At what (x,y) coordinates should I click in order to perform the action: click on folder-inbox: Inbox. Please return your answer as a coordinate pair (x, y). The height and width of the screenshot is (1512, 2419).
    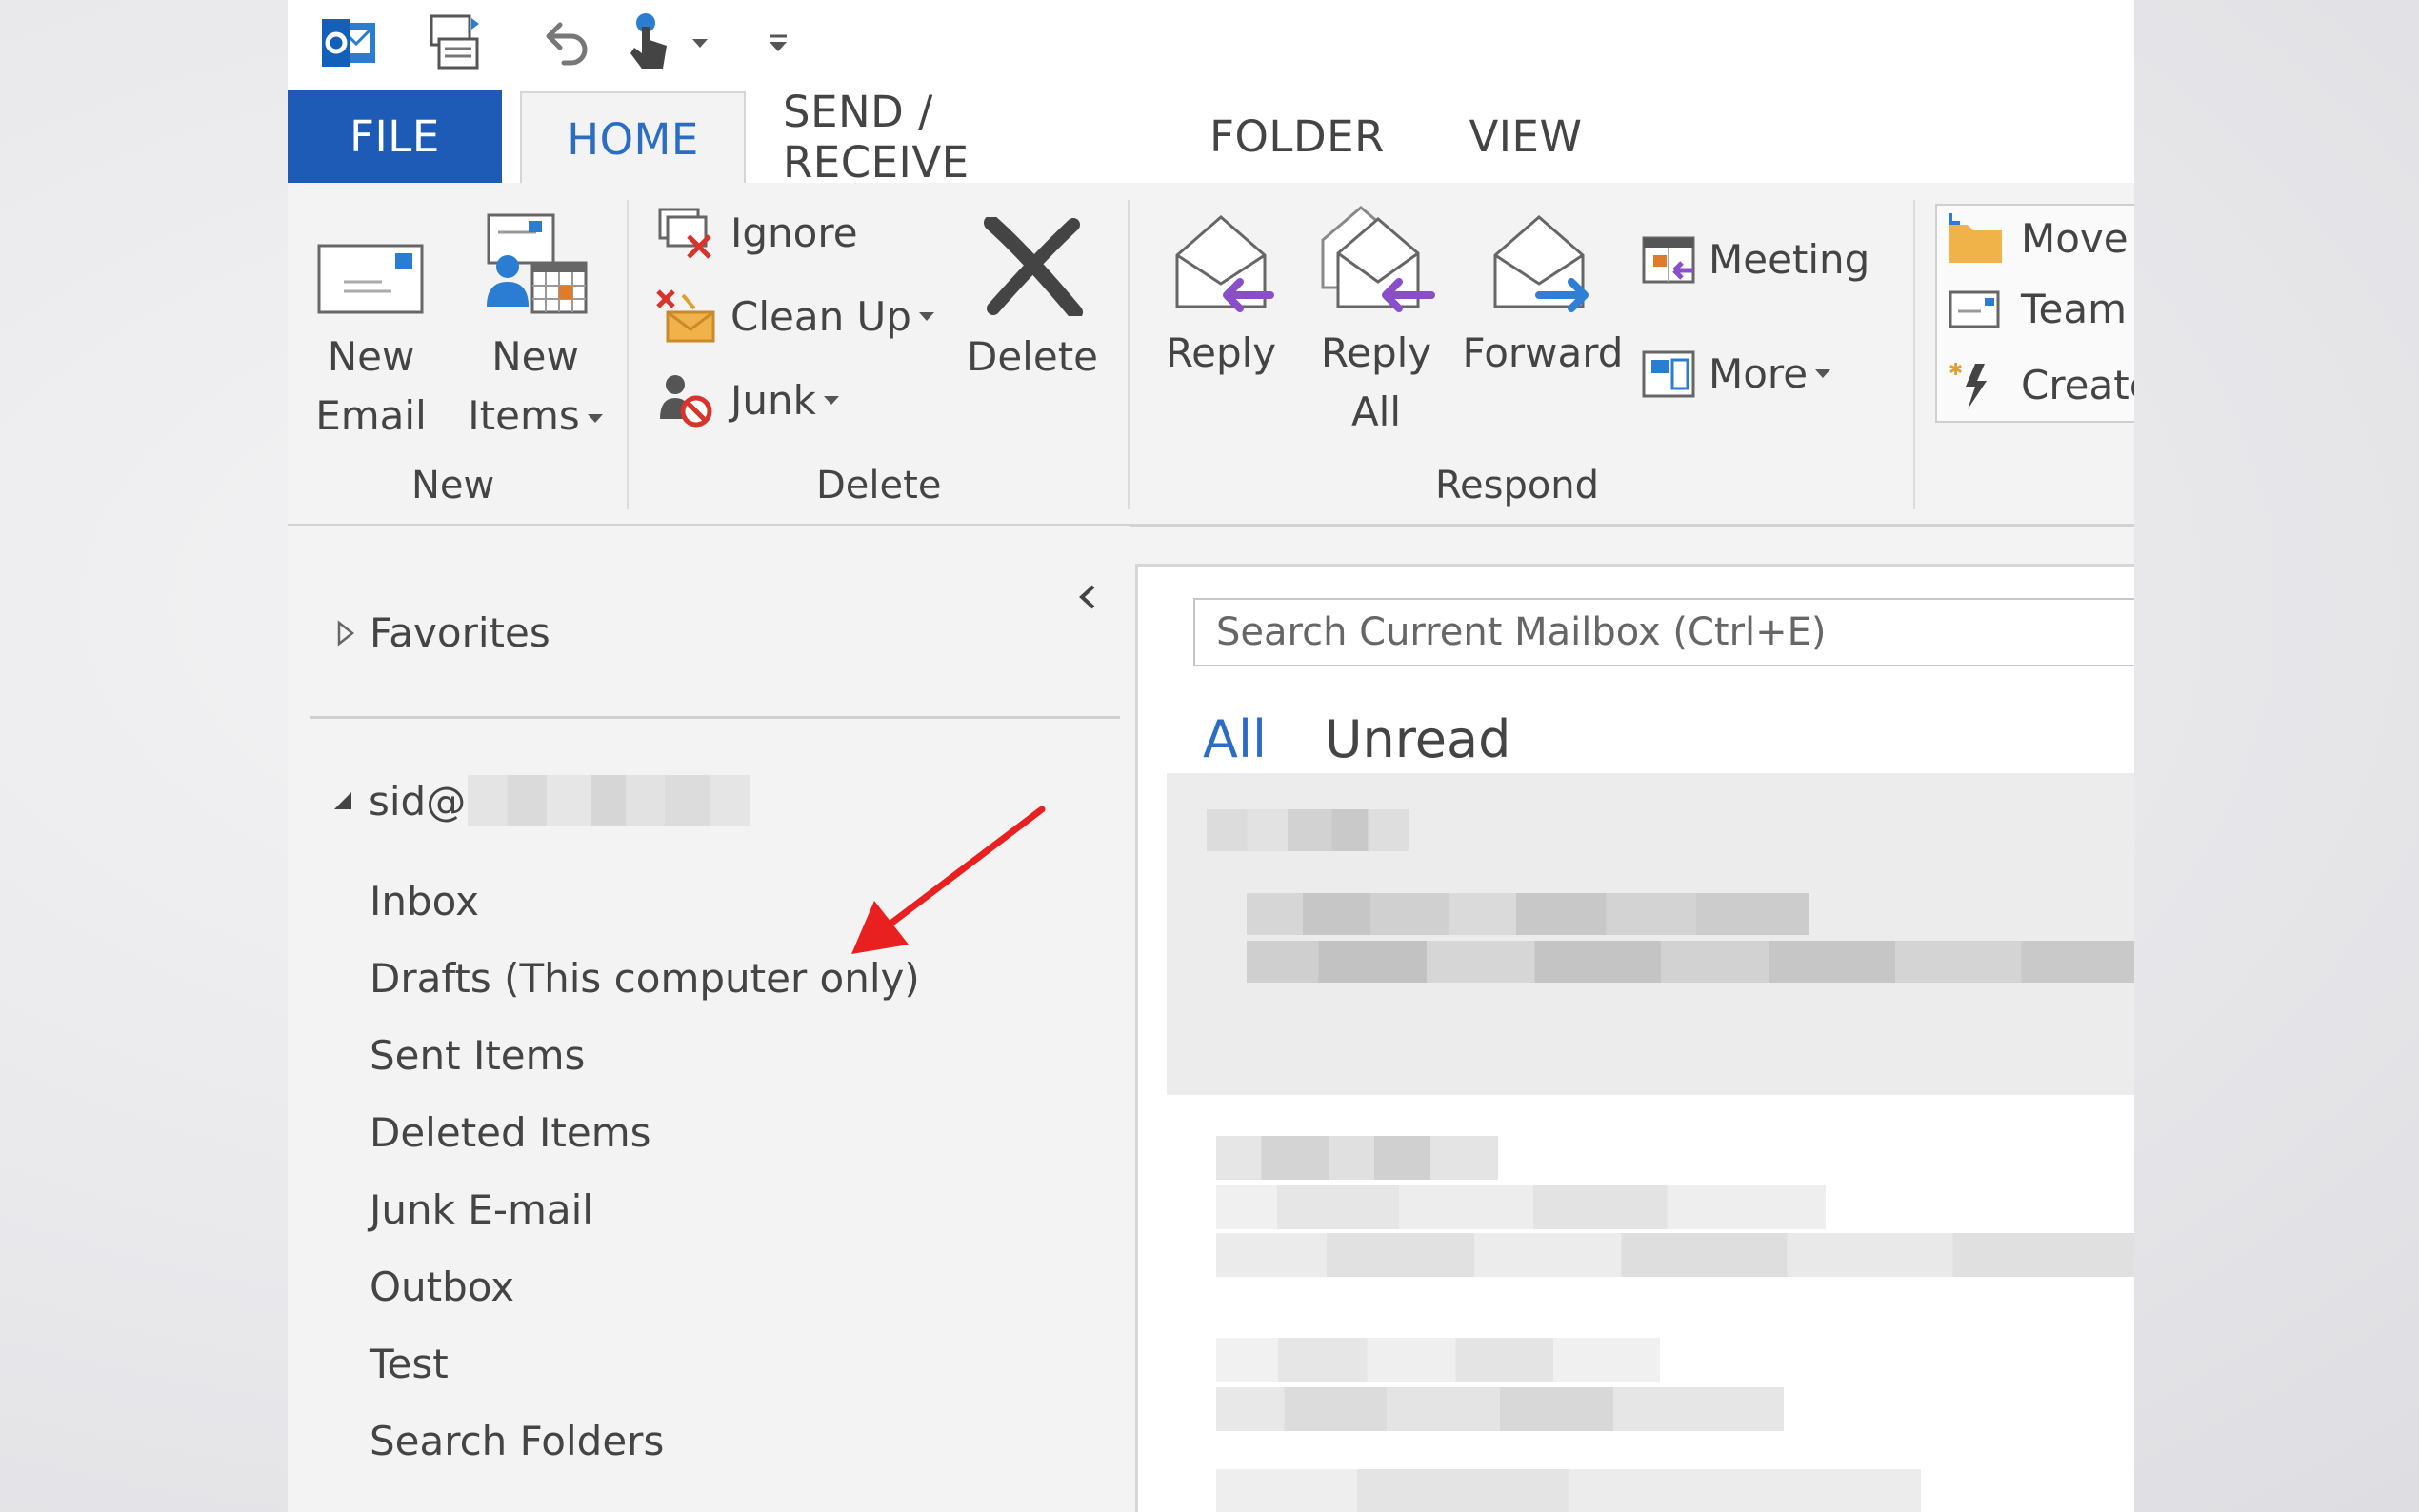
    Looking at the image, I should click on (424, 901).